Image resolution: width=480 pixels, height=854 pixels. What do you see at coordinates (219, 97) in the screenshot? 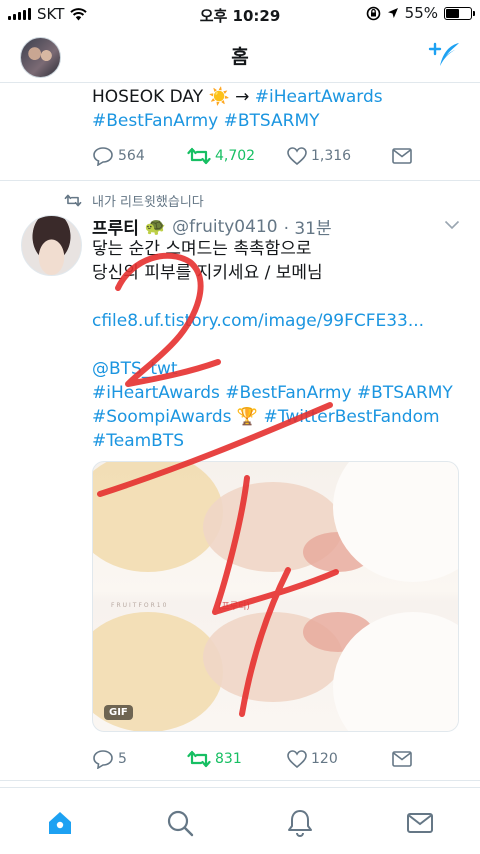
I see `sun-emoji: ☀️` at bounding box center [219, 97].